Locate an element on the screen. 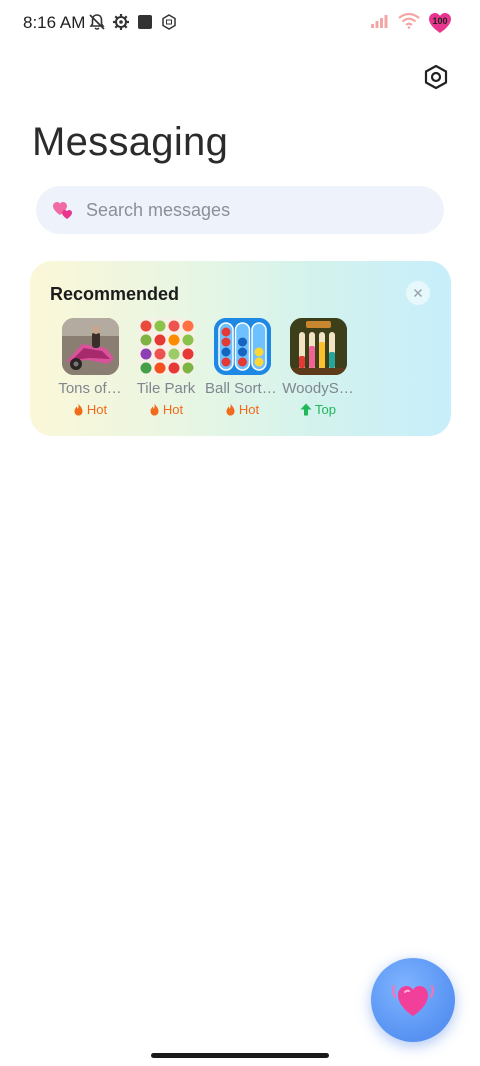 This screenshot has height=1066, width=480. search-bar is located at coordinates (240, 210).